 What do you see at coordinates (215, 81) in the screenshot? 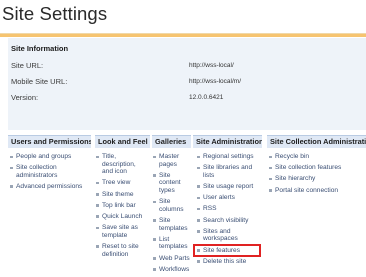
I see `mobile-site-url-value: http://wss-local/m/` at bounding box center [215, 81].